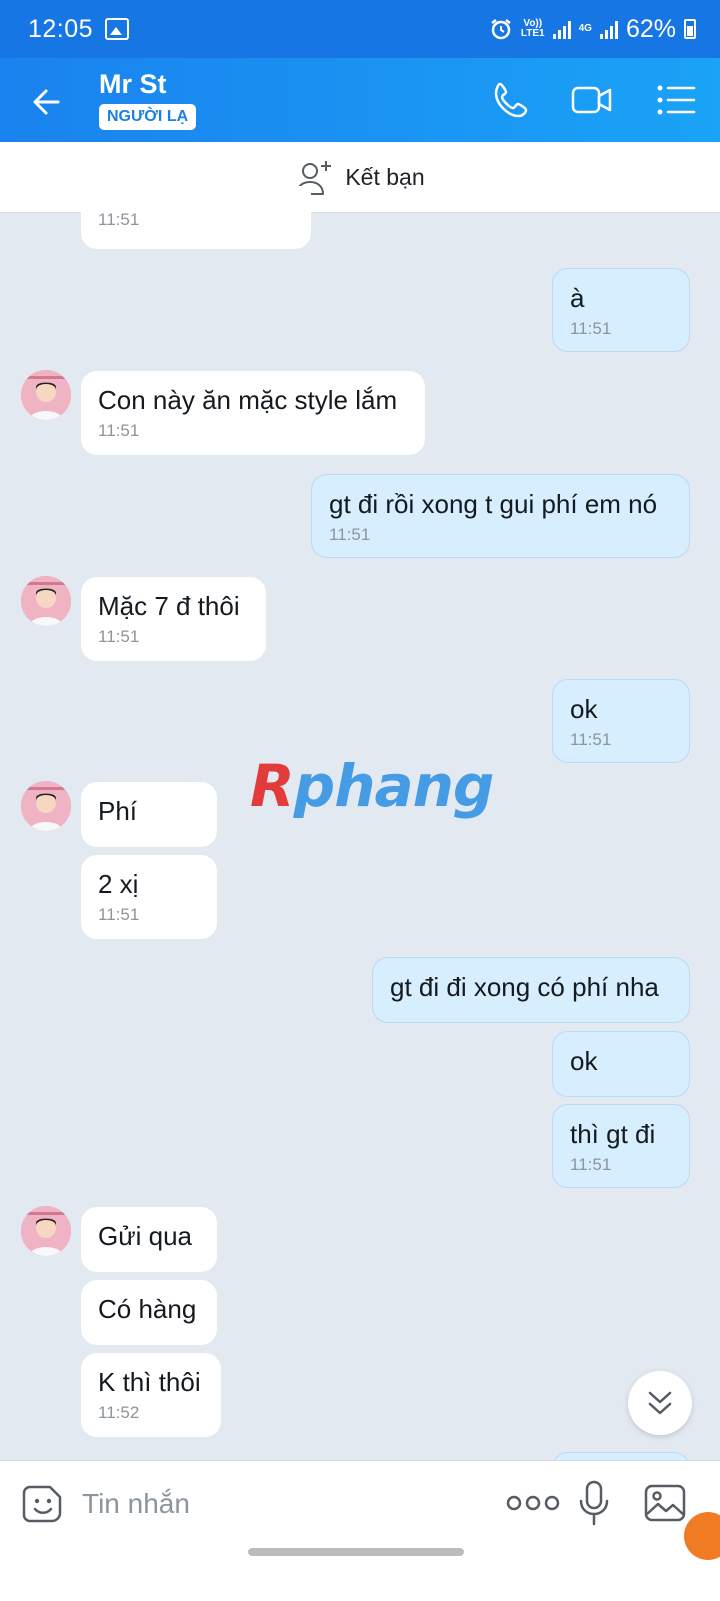 This screenshot has height=1601, width=720. What do you see at coordinates (148, 117) in the screenshot?
I see `stranger-badge: NGƯỜI LẠ` at bounding box center [148, 117].